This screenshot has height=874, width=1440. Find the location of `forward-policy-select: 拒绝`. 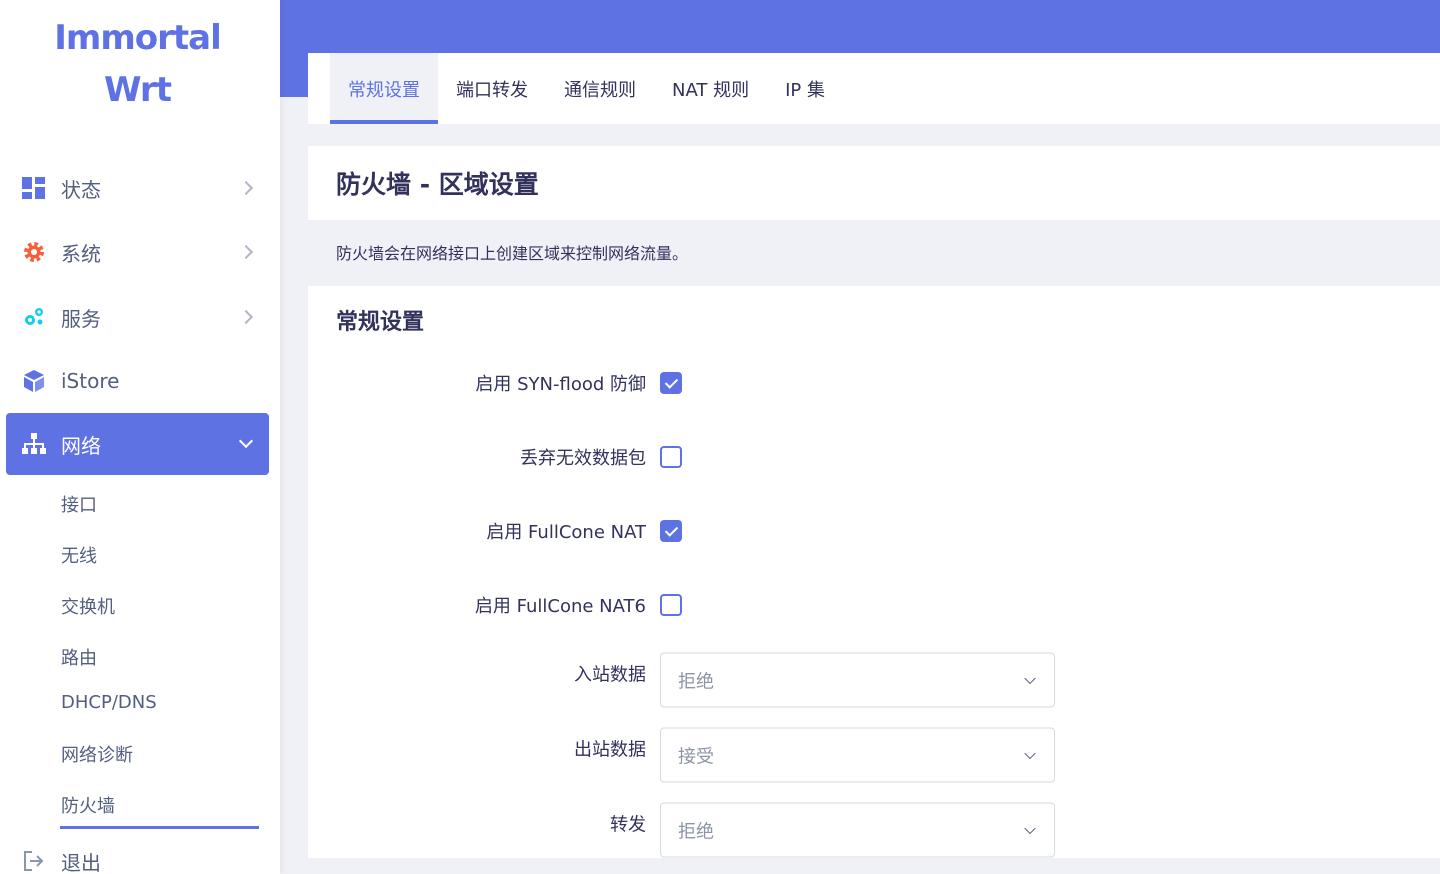

forward-policy-select: 拒绝 is located at coordinates (857, 830).